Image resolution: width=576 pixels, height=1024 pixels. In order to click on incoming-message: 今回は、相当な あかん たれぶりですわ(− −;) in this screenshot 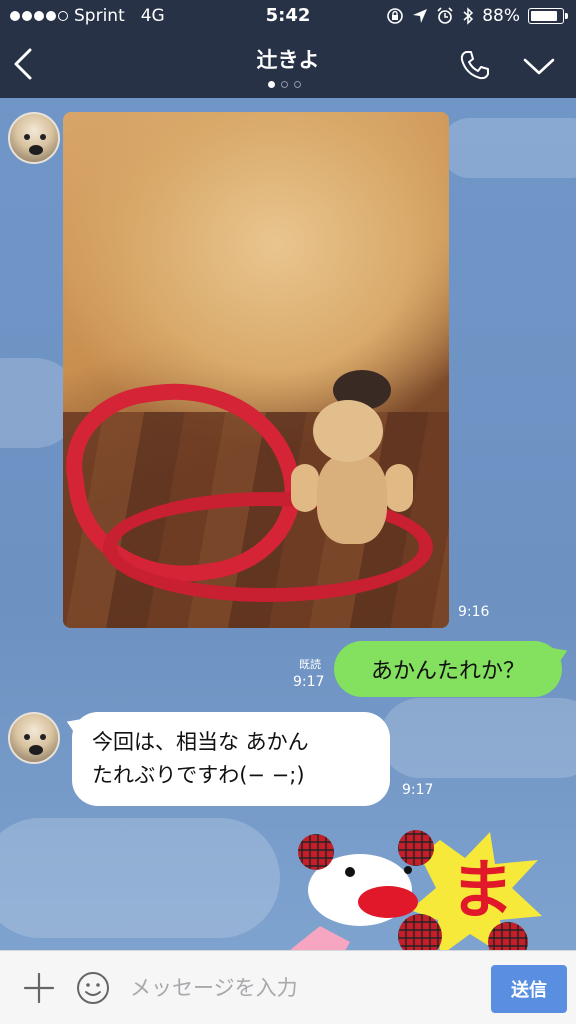, I will do `click(231, 759)`.